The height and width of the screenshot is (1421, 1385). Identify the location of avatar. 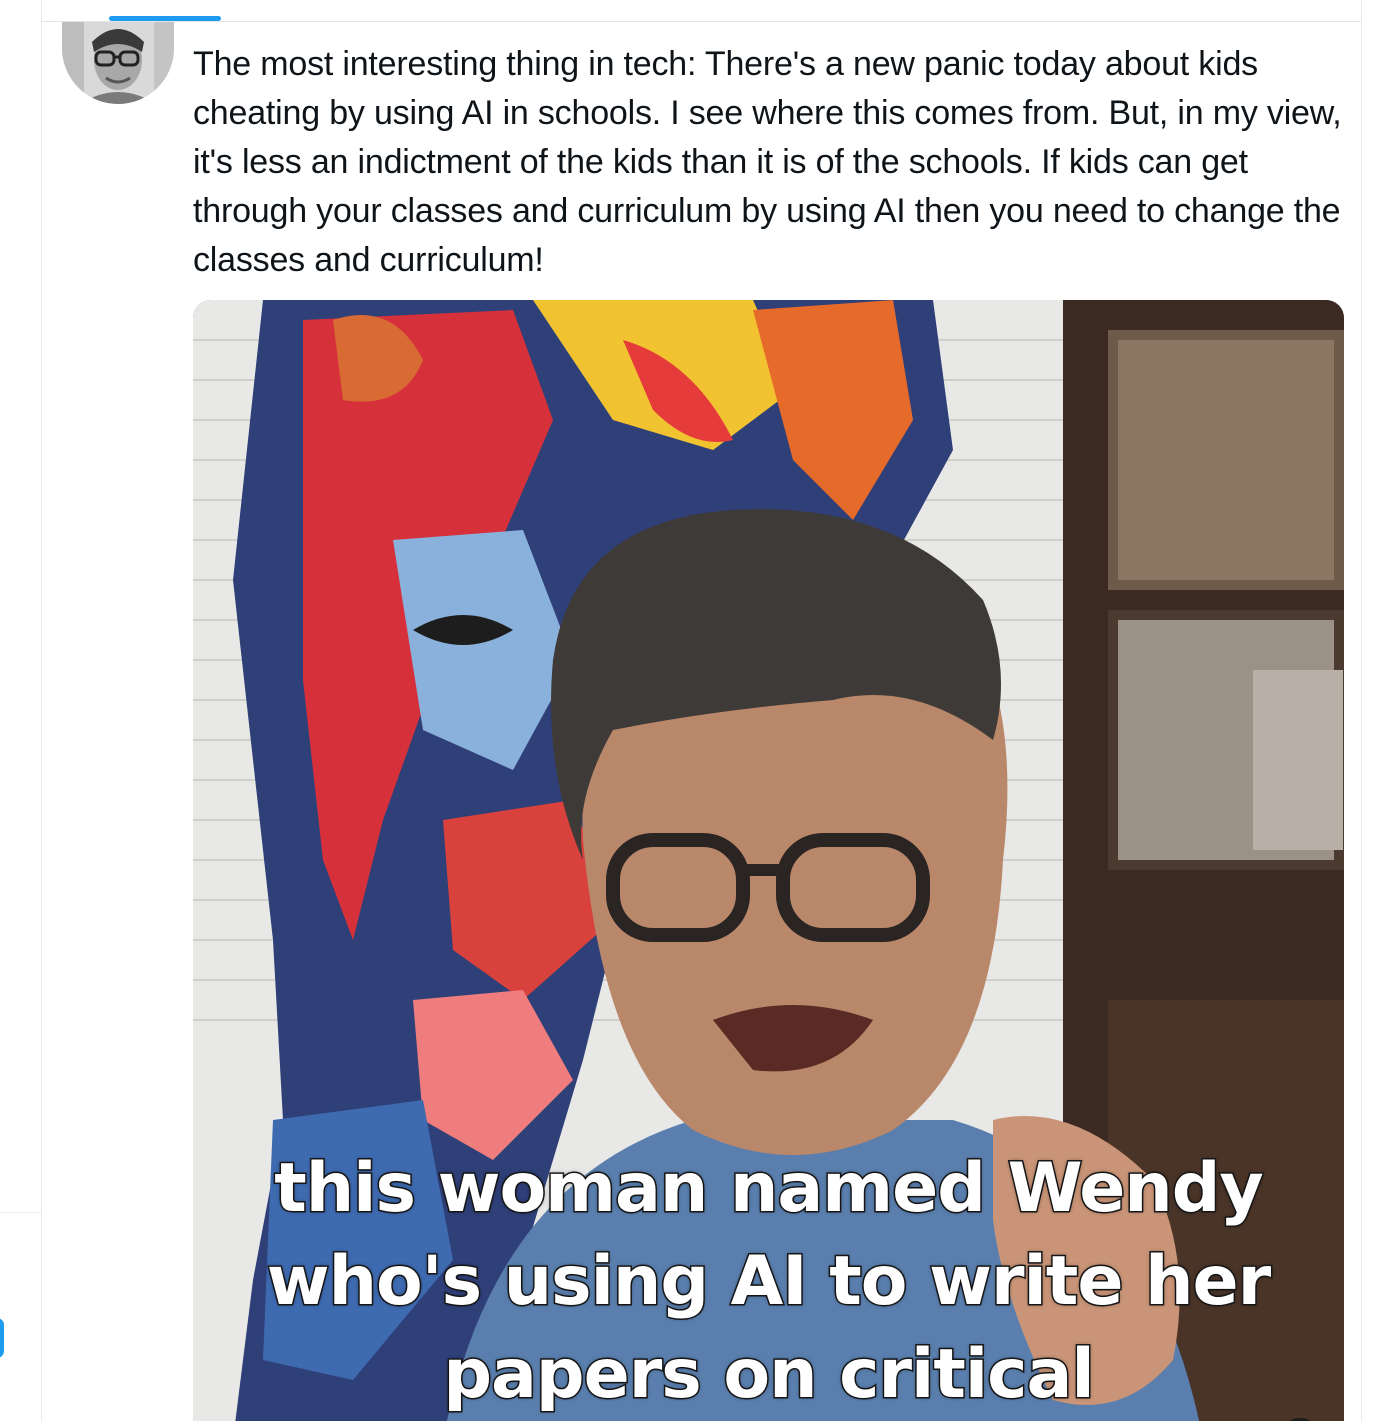
(118, 63).